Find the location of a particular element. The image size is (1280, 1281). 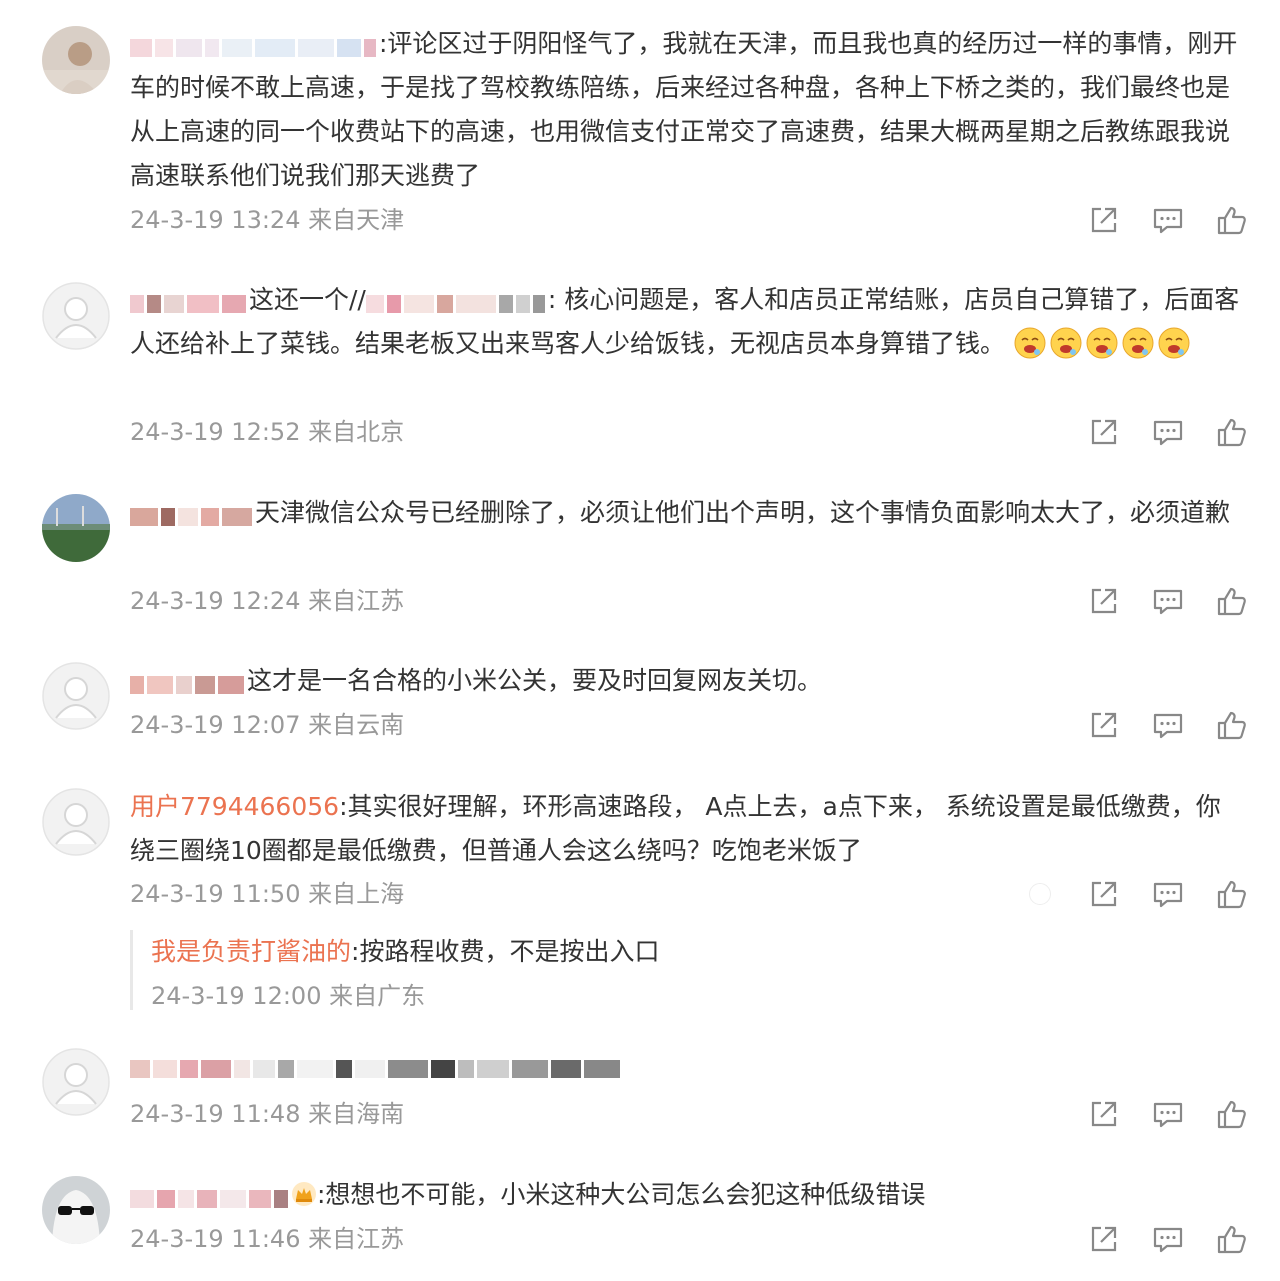

username-link: 用户7794466056 is located at coordinates (234, 806).